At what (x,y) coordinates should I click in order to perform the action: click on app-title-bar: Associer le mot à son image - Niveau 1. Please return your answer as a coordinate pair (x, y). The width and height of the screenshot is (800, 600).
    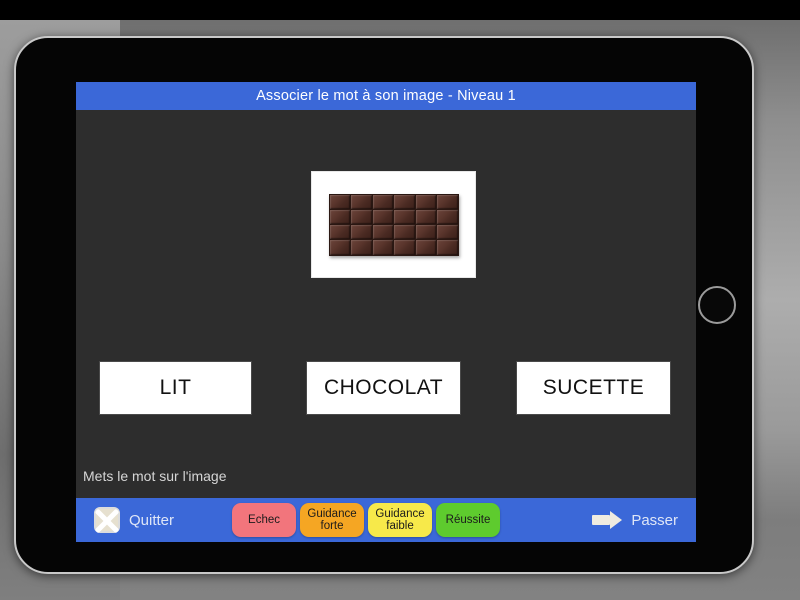
    Looking at the image, I should click on (386, 96).